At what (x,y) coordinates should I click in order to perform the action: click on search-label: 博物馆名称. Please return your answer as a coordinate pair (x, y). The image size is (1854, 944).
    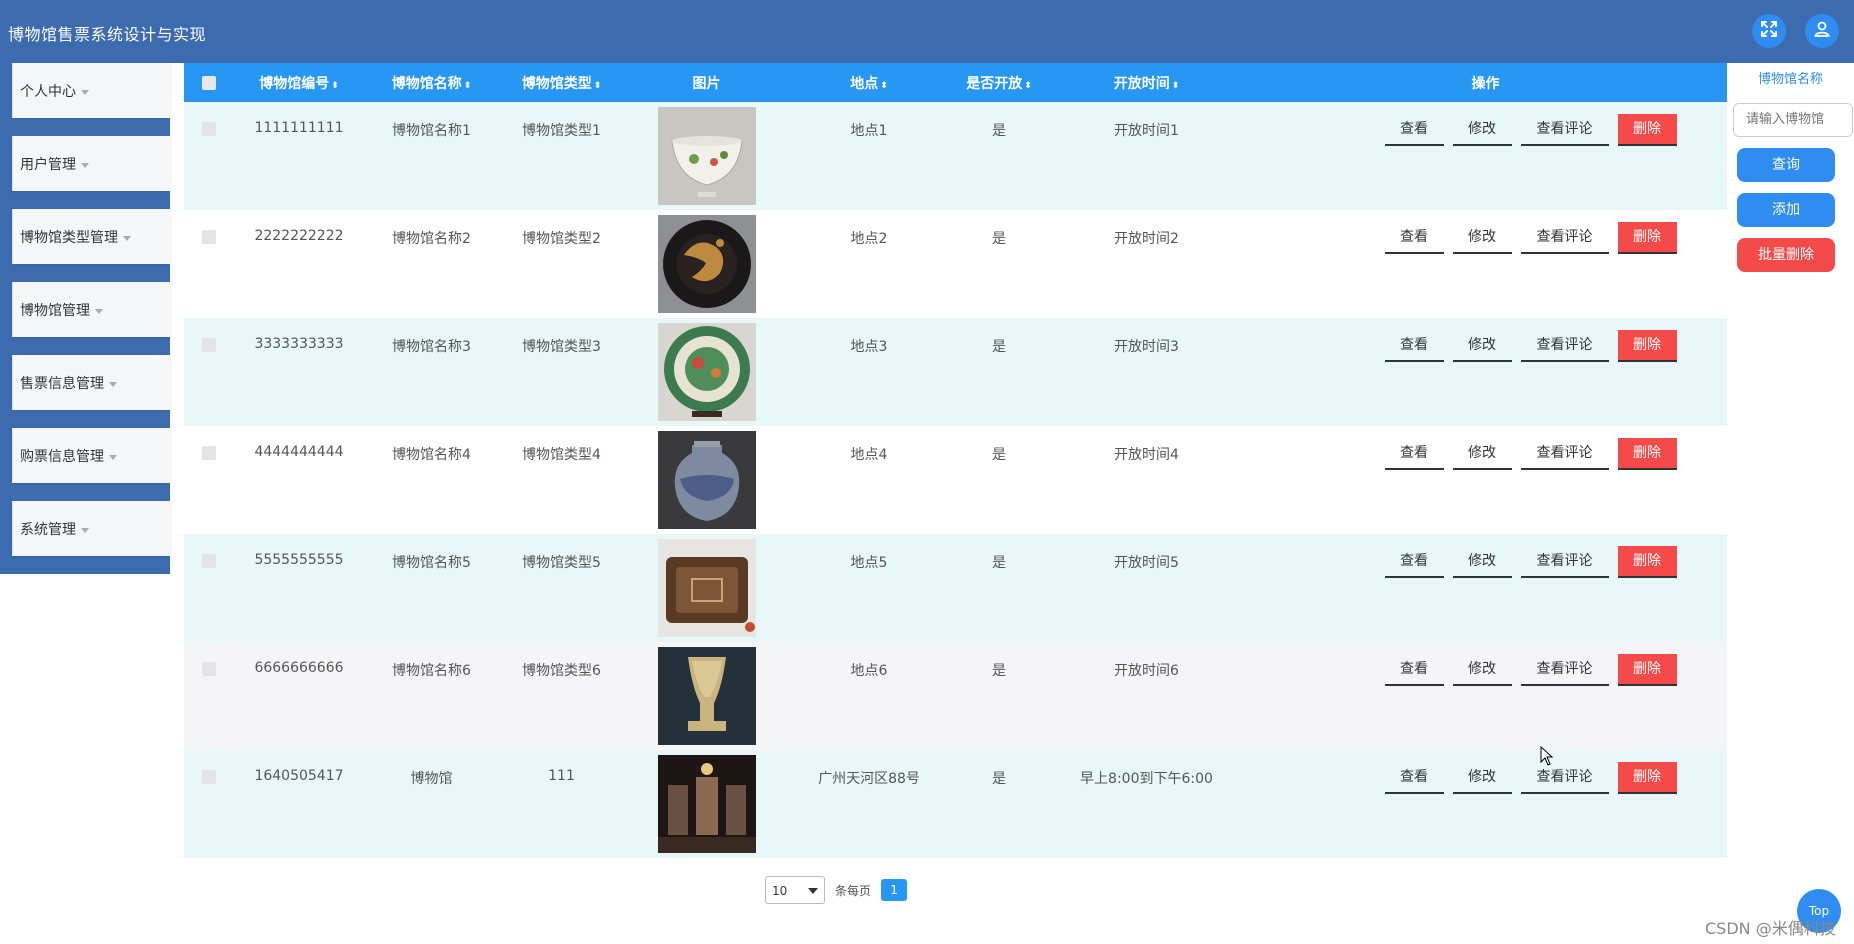
    Looking at the image, I should click on (1790, 79).